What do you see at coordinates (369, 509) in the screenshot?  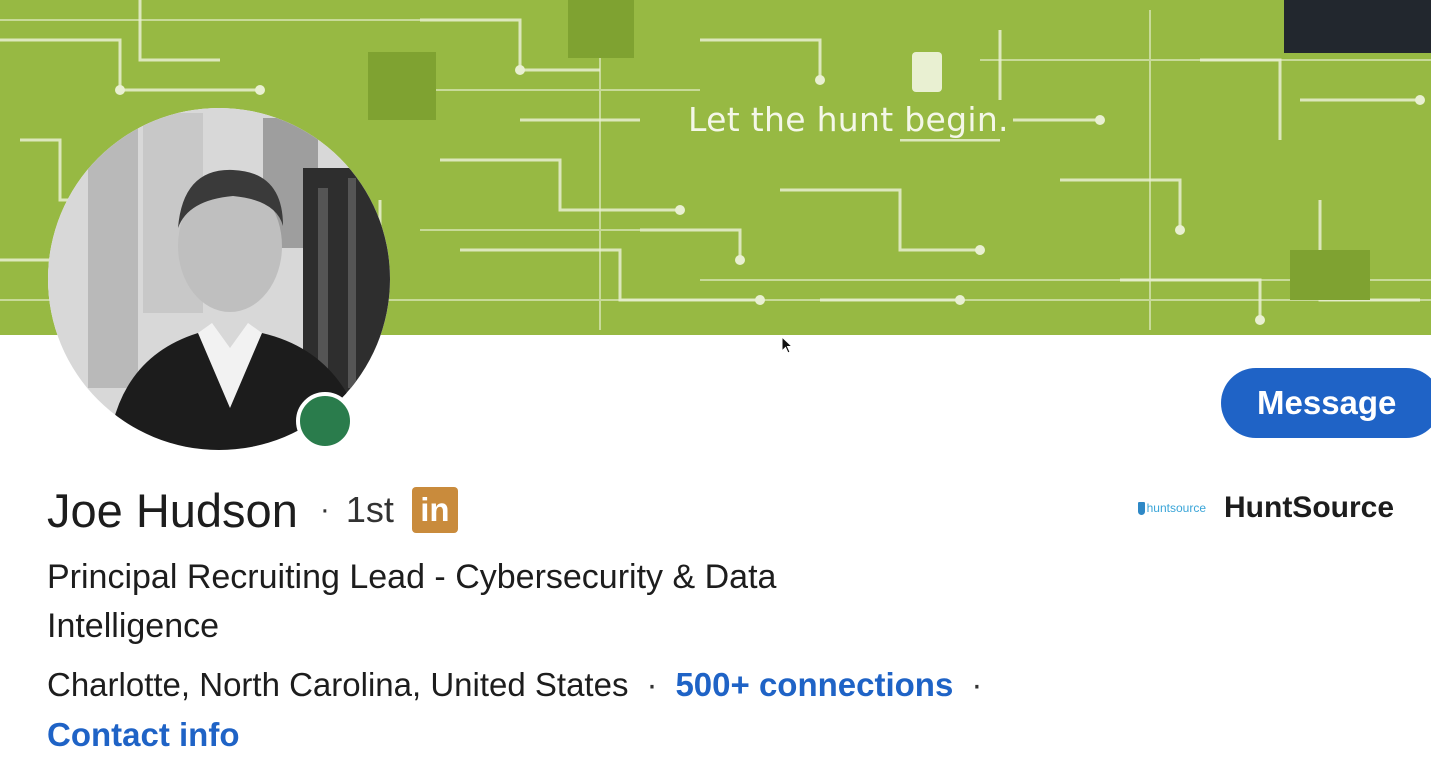 I see `connection-degree: 1st` at bounding box center [369, 509].